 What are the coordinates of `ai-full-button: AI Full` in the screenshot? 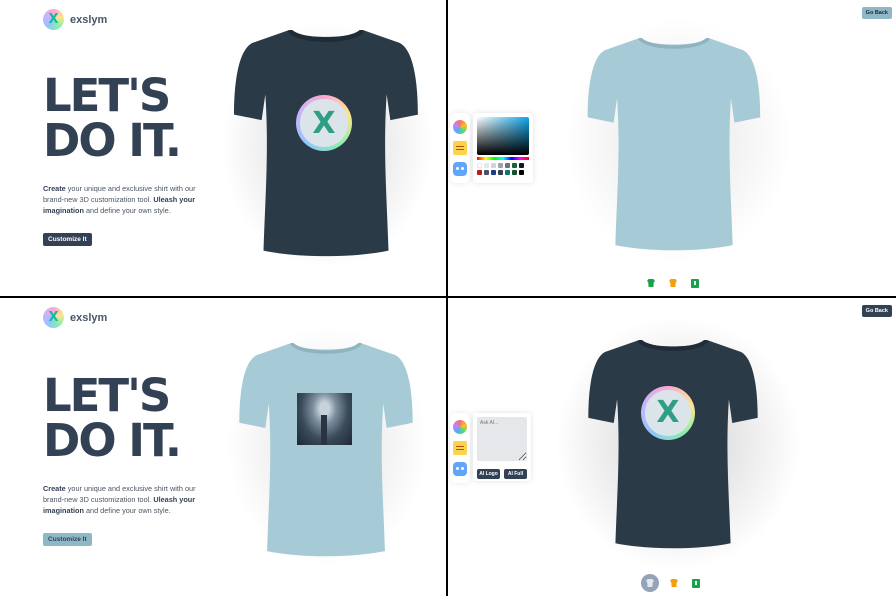 It's located at (515, 474).